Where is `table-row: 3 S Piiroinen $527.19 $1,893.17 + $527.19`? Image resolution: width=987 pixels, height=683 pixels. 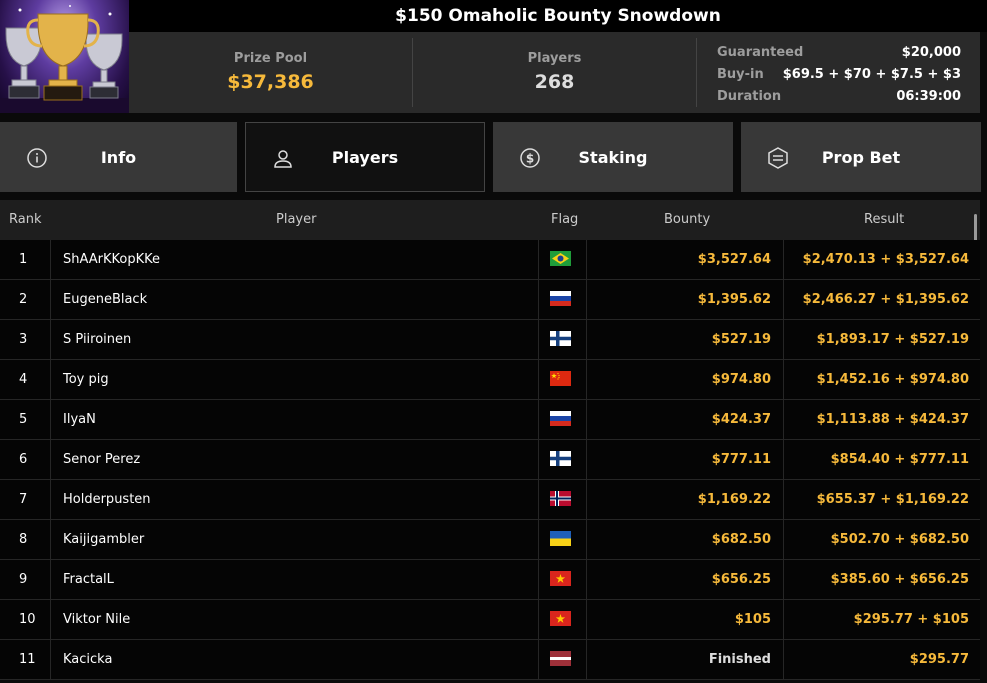 table-row: 3 S Piiroinen $527.19 $1,893.17 + $527.19 is located at coordinates (490, 340).